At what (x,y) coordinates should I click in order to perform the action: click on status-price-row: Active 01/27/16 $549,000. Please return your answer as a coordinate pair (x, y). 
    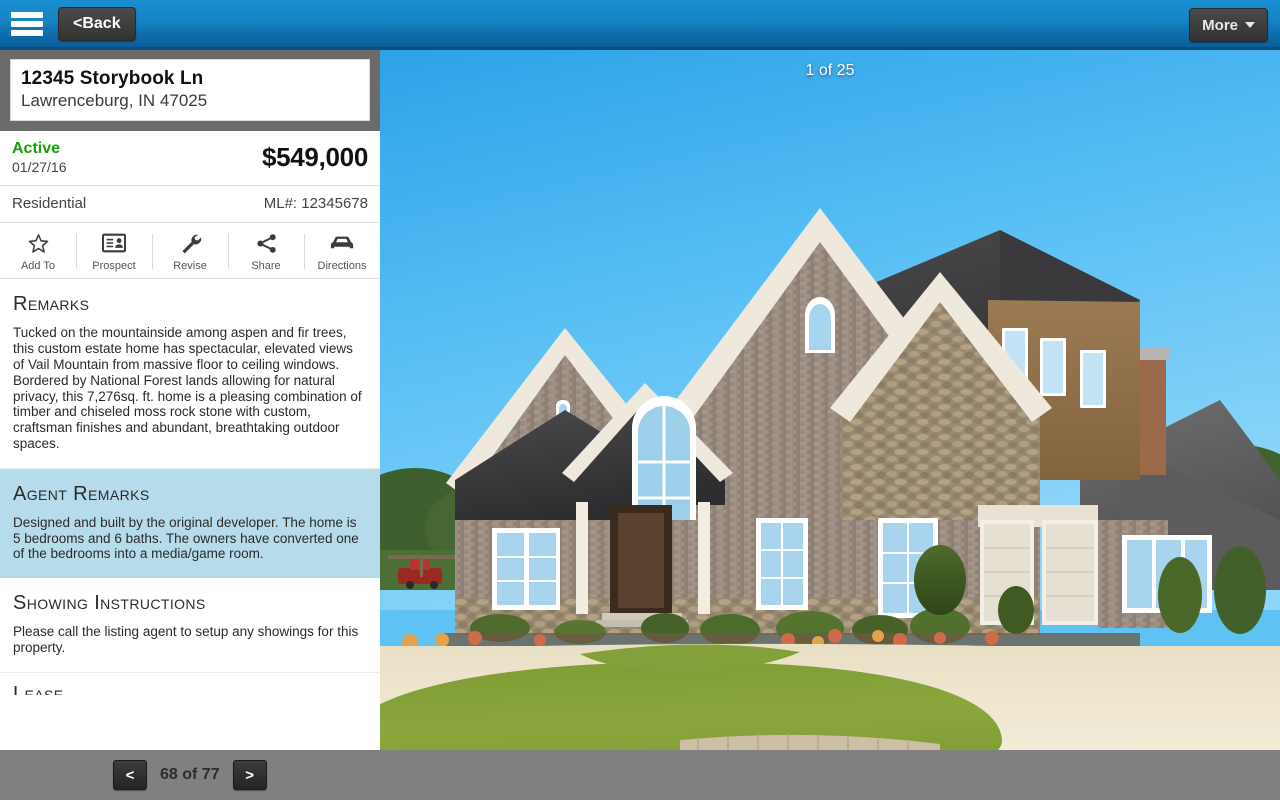
    Looking at the image, I should click on (190, 159).